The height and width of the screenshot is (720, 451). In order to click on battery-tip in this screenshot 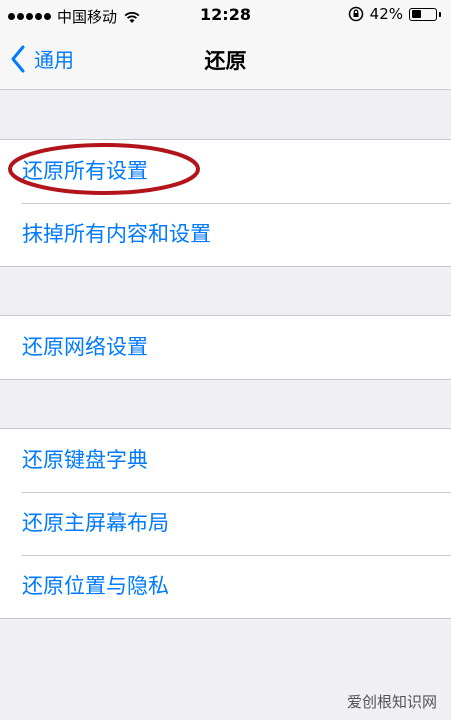, I will do `click(440, 14)`.